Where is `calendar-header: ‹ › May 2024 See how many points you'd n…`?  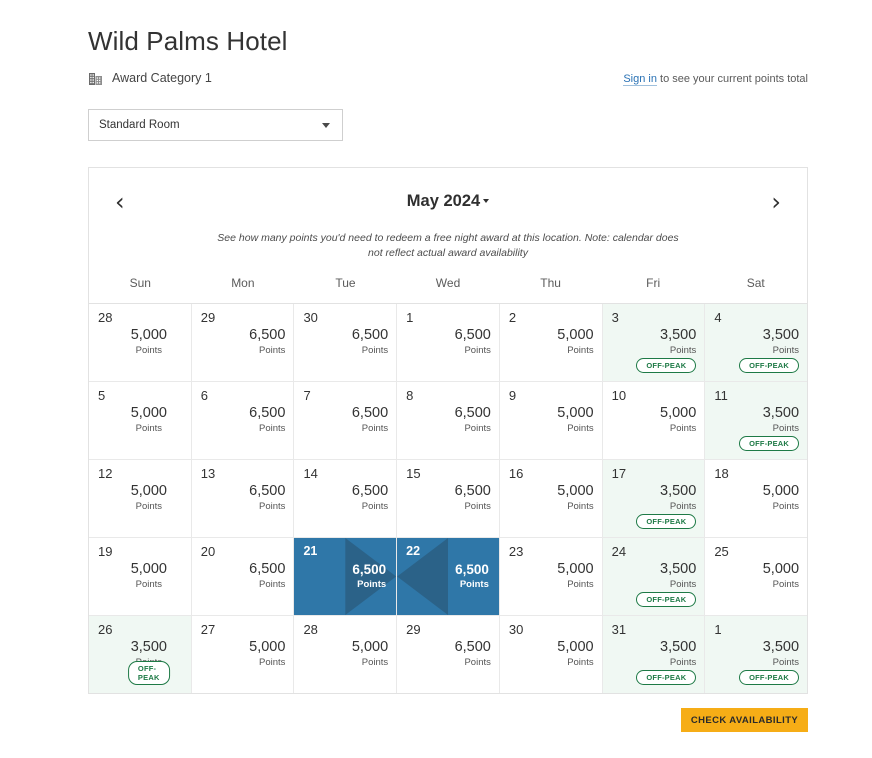 calendar-header: ‹ › May 2024 See how many points you'd n… is located at coordinates (448, 218).